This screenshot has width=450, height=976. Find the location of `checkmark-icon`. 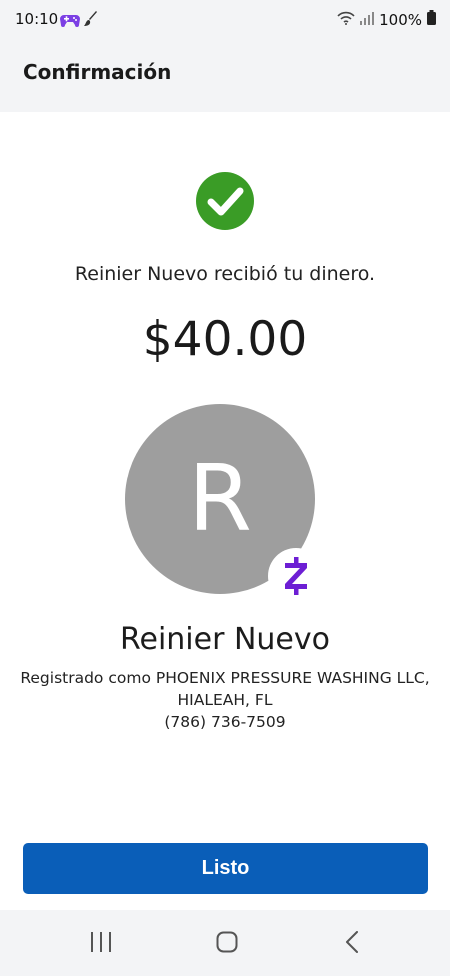

checkmark-icon is located at coordinates (225, 201).